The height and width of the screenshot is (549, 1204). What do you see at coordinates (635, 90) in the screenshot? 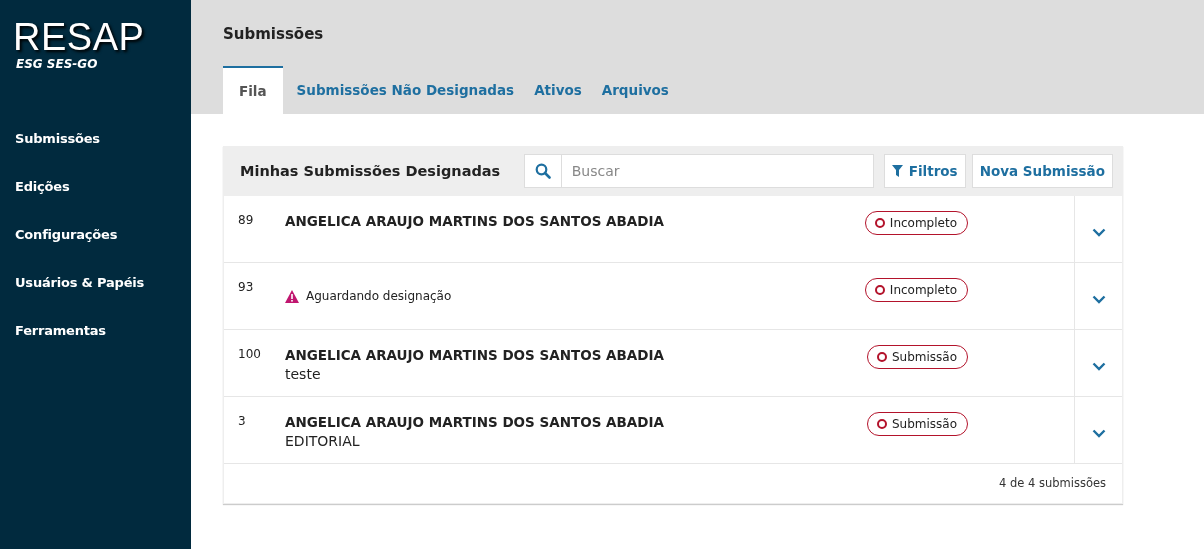
I see `tab: Arquivos` at bounding box center [635, 90].